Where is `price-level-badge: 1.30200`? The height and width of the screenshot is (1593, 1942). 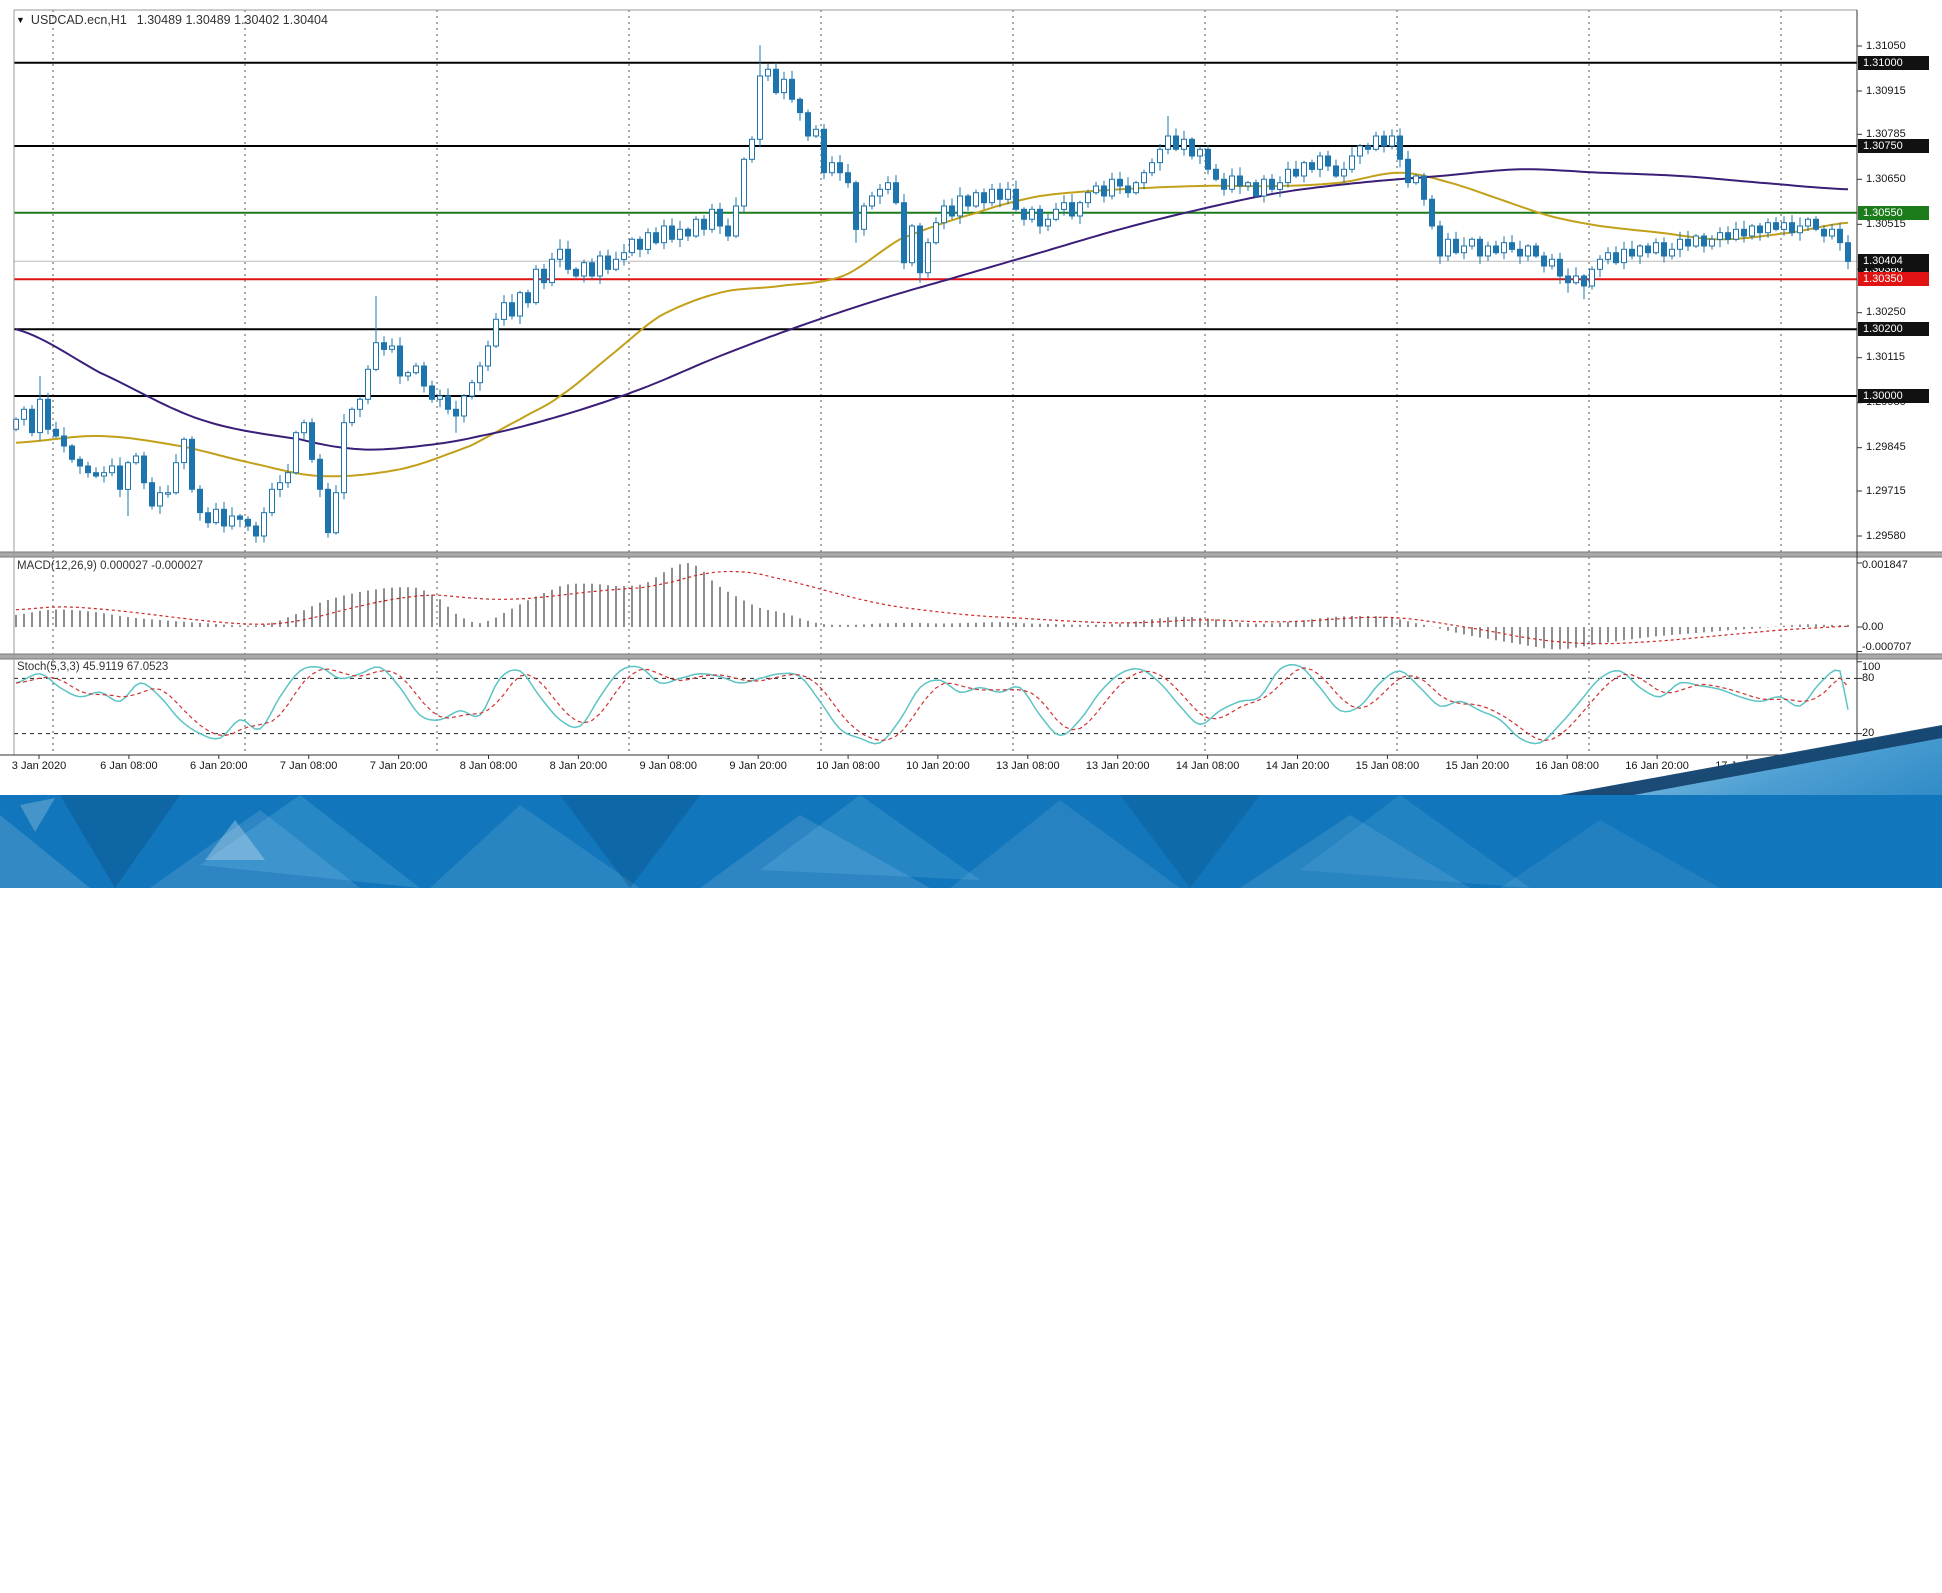
price-level-badge: 1.30200 is located at coordinates (1893, 329).